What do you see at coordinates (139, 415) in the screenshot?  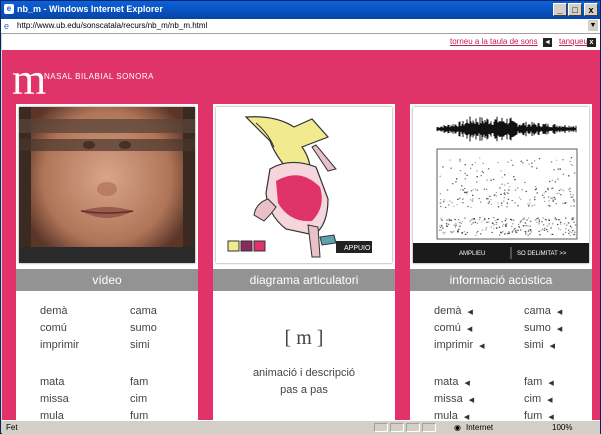 I see `word-link: fum` at bounding box center [139, 415].